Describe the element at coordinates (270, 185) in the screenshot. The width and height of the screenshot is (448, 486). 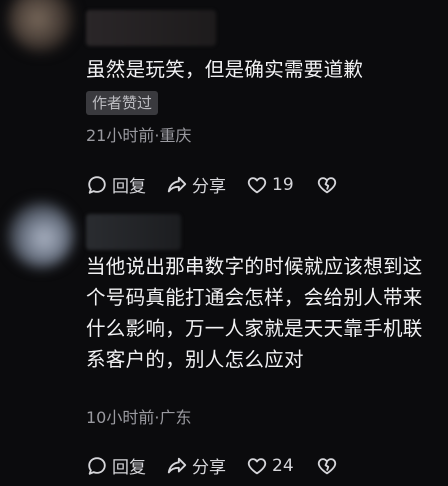
I see `like-button: 19` at that location.